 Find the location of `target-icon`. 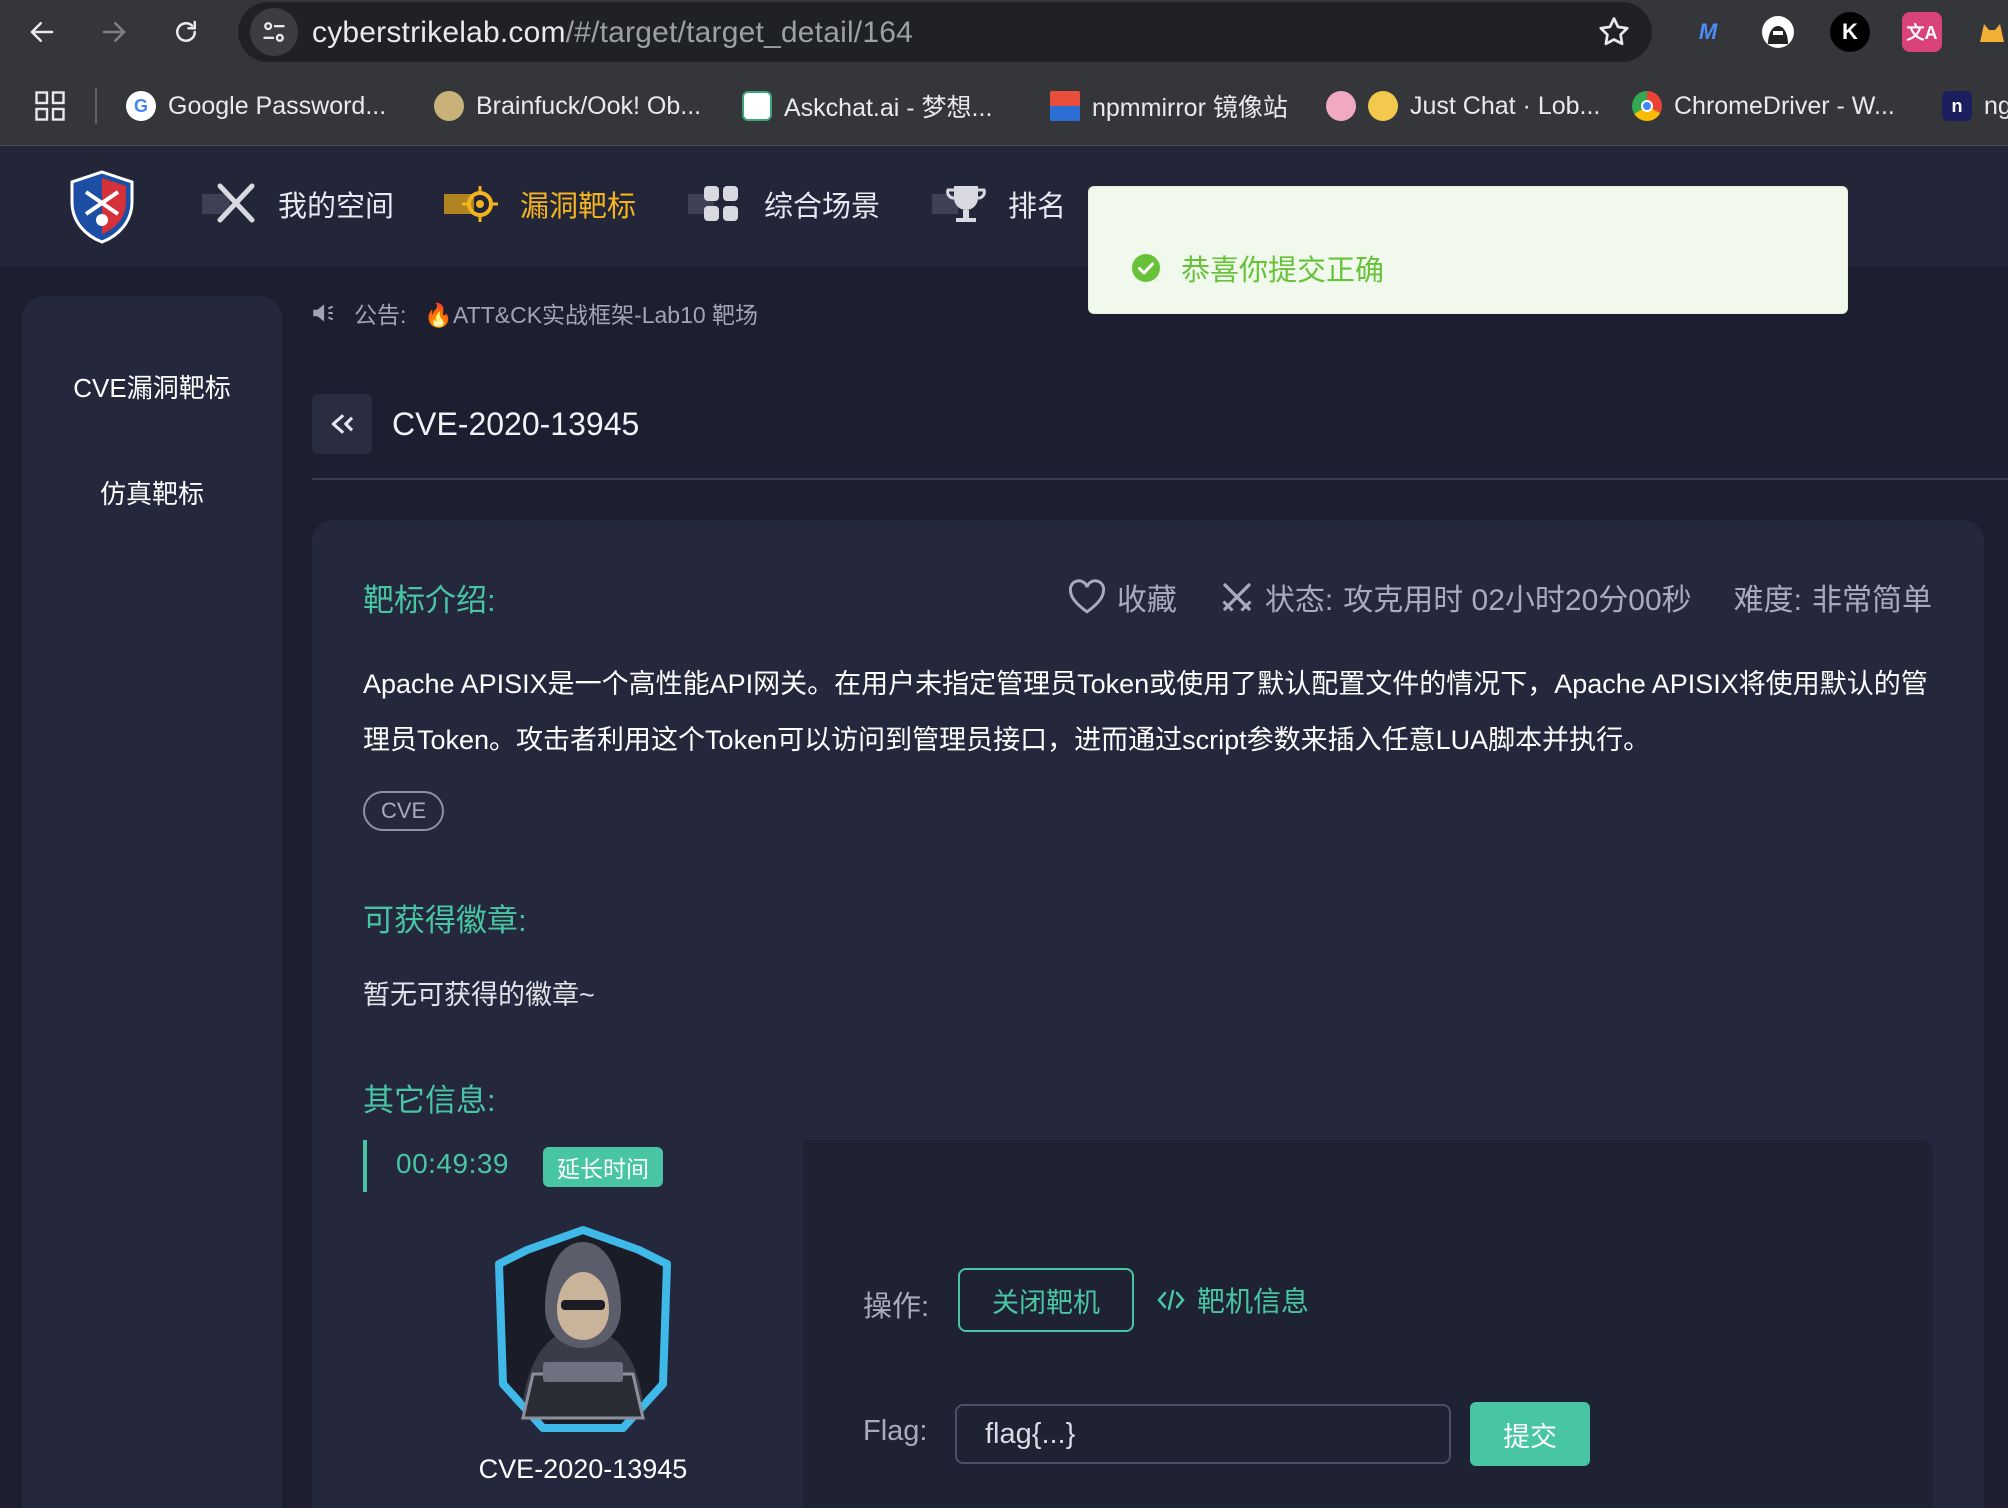

target-icon is located at coordinates (471, 204).